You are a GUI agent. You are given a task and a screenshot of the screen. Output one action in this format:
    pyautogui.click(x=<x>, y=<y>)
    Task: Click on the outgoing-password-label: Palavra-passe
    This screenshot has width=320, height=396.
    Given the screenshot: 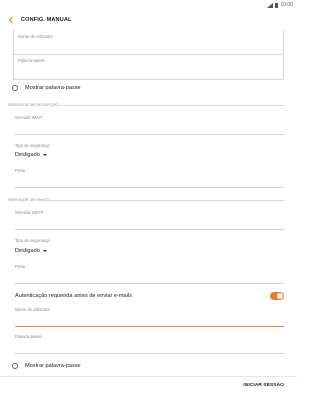 What is the action you would take?
    pyautogui.click(x=28, y=336)
    